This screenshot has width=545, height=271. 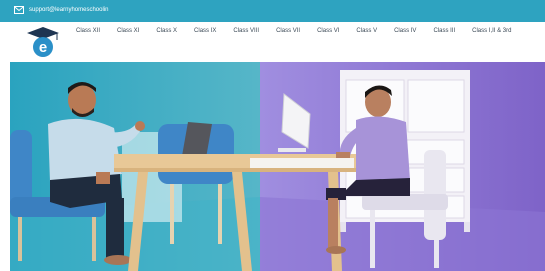 I want to click on menu-item-class-ix: Class IX, so click(x=205, y=31).